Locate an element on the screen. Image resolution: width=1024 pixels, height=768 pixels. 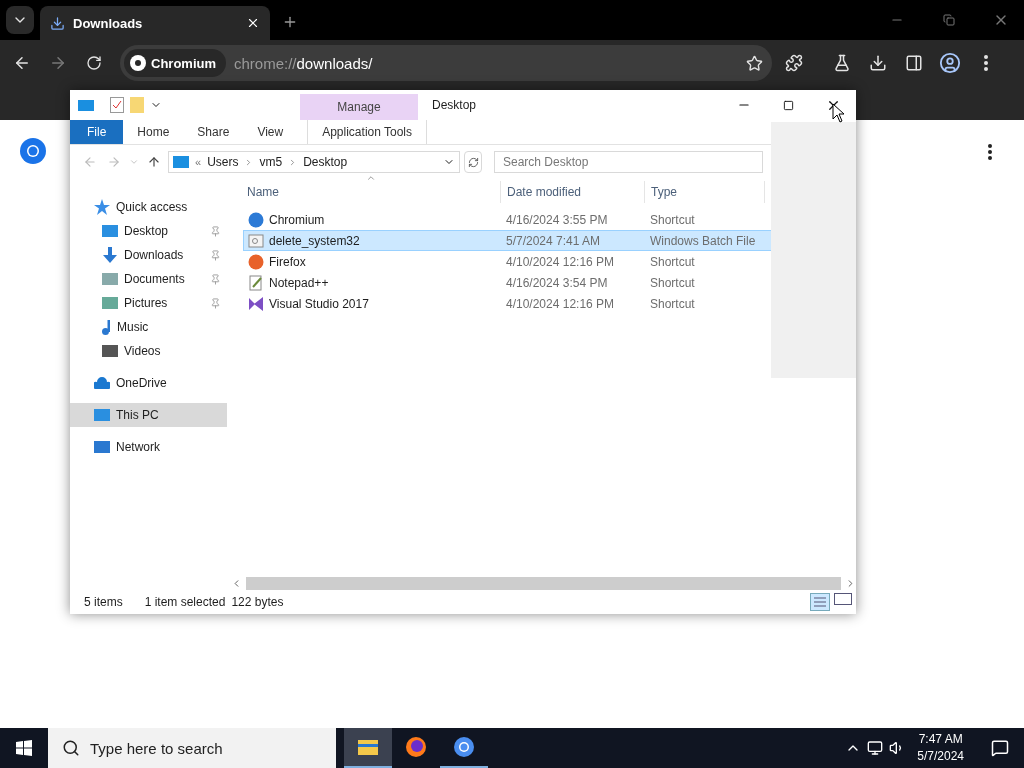
address-field: « Users vm5 Desktop is located at coordinates (314, 162).